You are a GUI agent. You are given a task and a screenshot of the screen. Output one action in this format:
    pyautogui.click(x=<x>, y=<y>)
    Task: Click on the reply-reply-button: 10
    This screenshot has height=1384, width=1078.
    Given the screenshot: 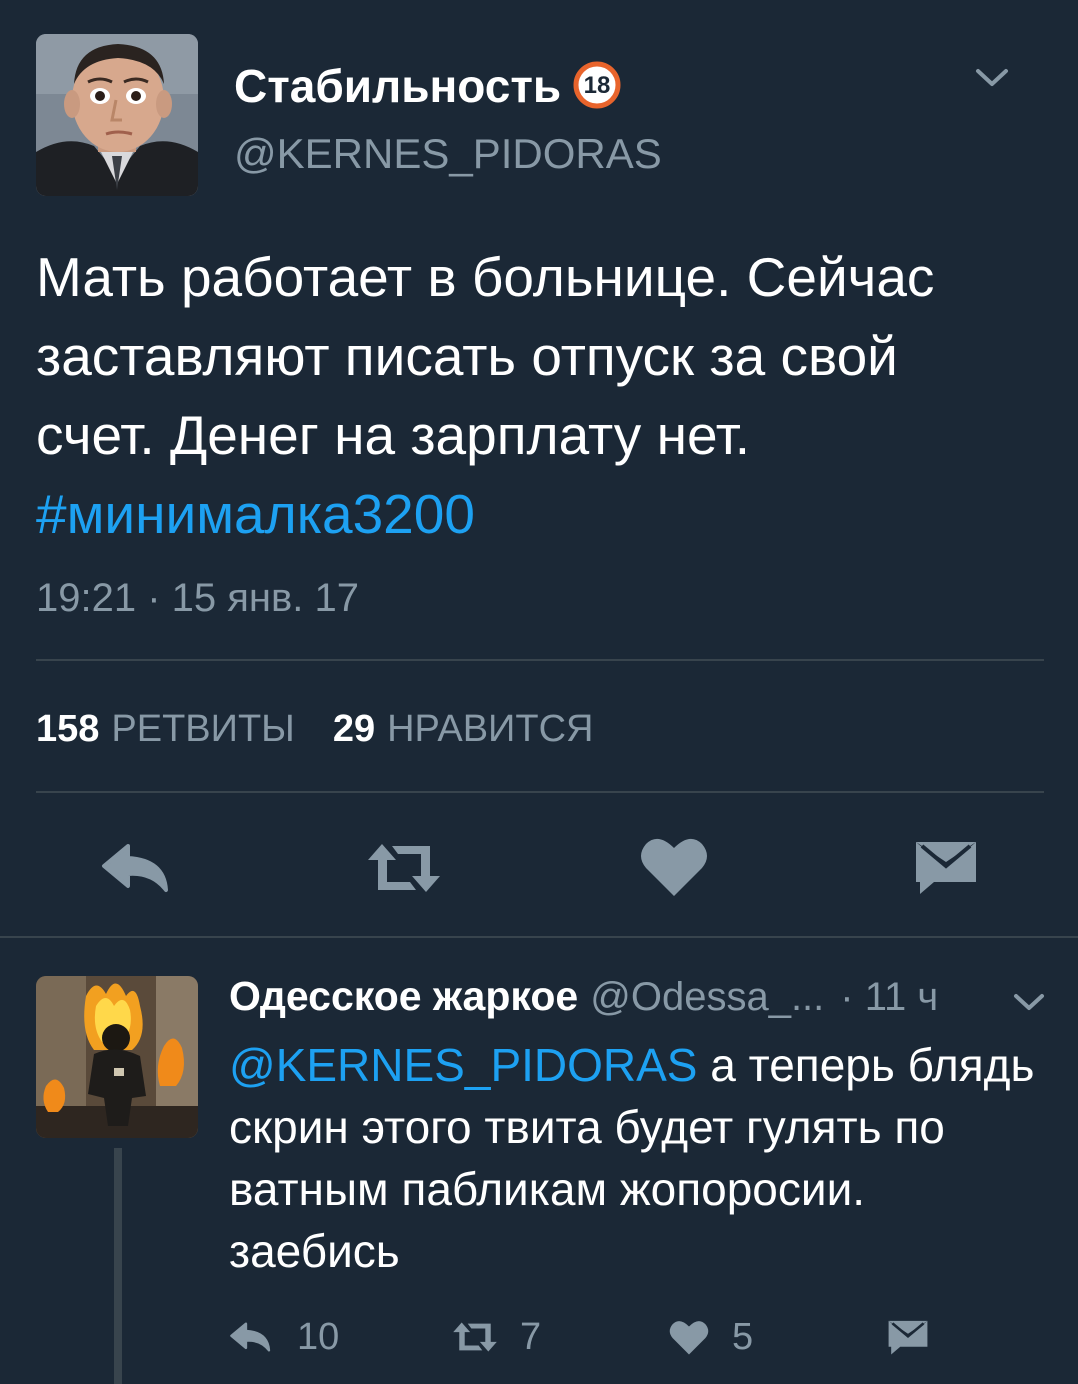 What is the action you would take?
    pyautogui.click(x=284, y=1337)
    